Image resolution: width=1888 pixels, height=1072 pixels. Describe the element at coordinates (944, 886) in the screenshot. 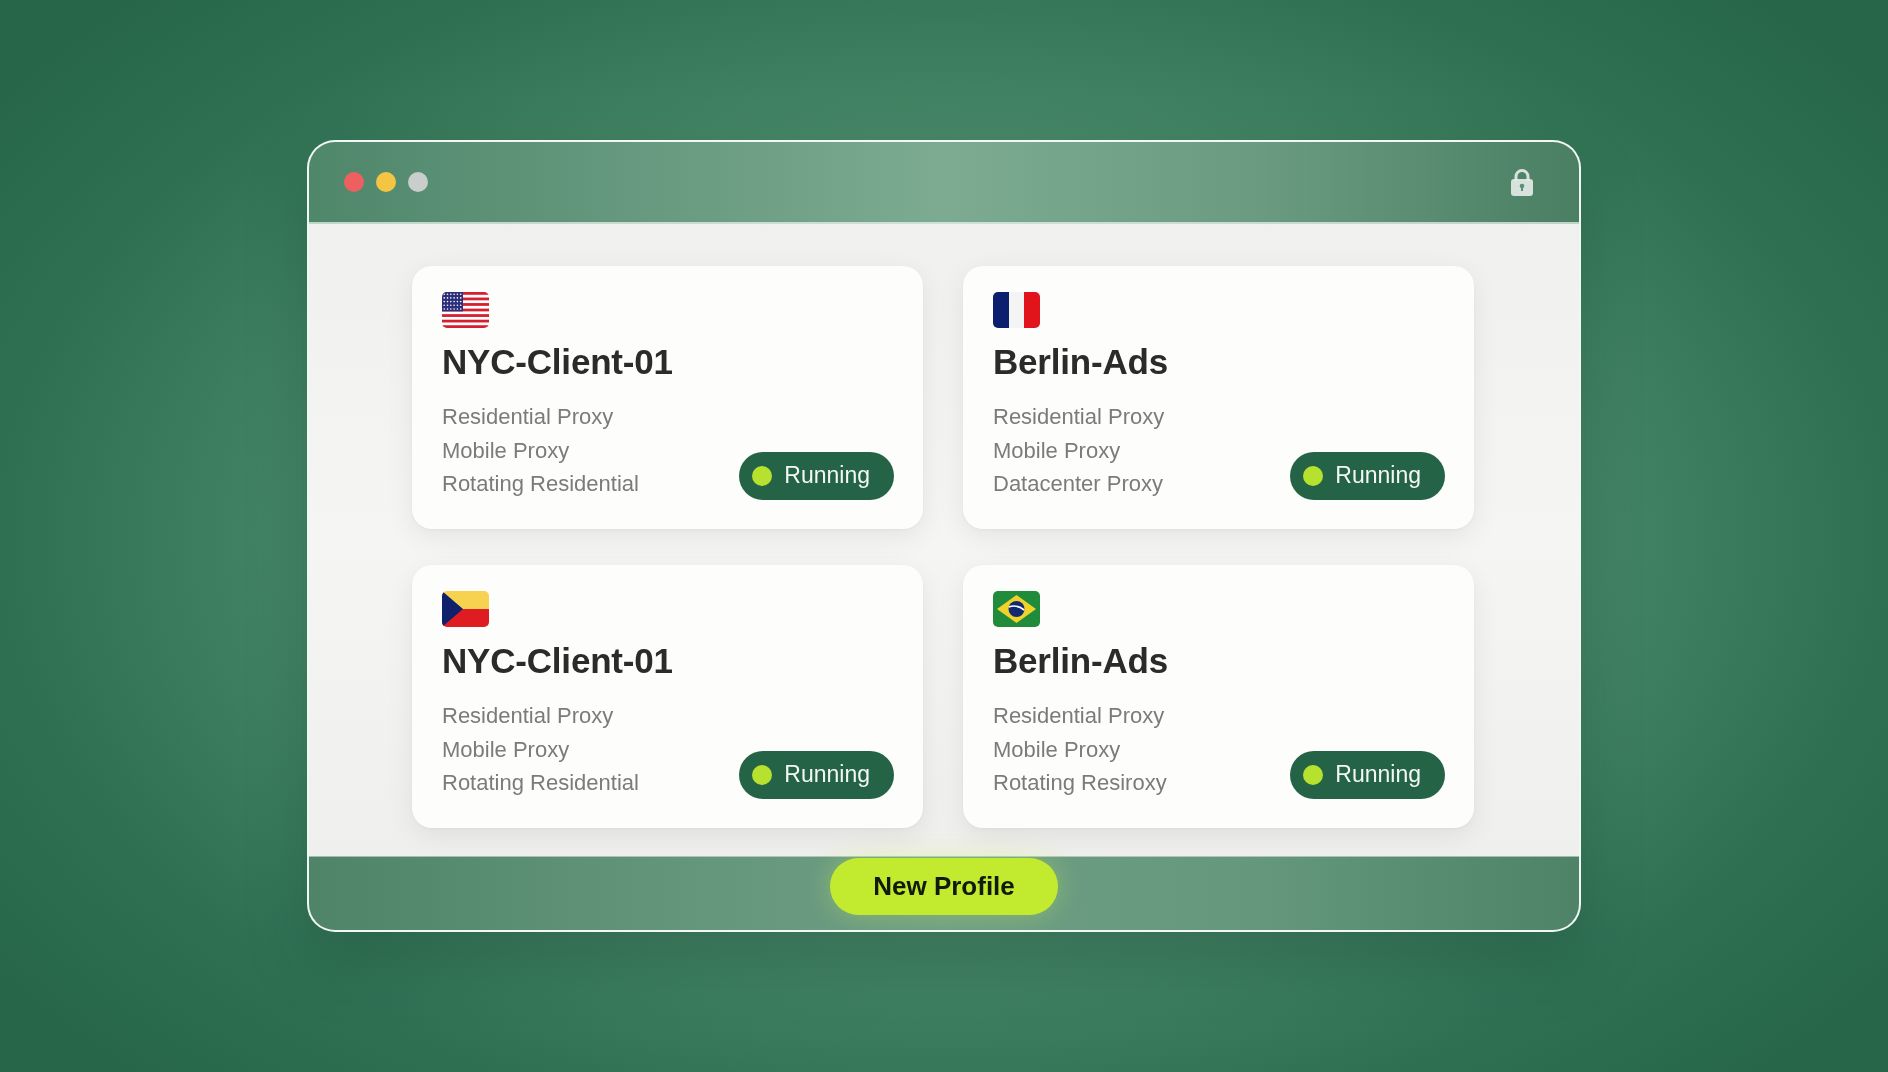

I see `new-profile-button: New Profile` at that location.